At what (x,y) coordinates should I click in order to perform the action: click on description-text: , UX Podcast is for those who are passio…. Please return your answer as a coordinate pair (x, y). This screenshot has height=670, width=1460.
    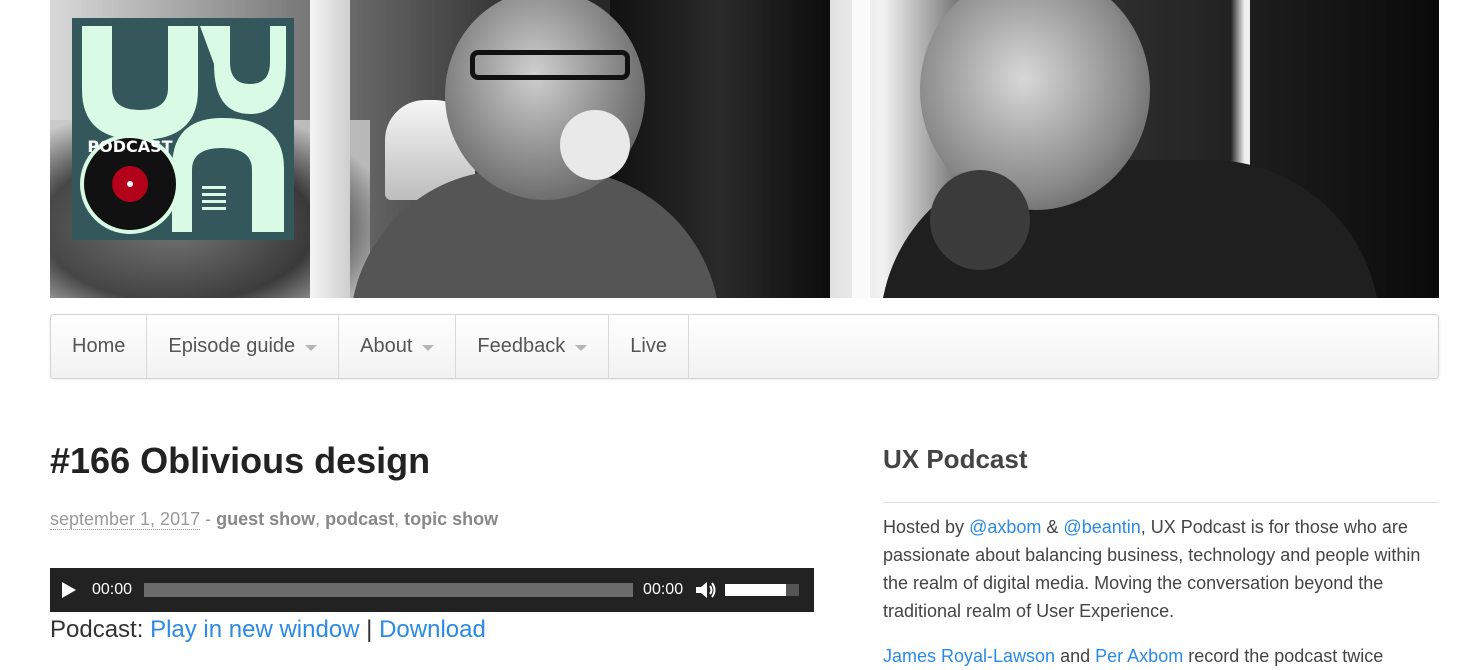
    Looking at the image, I should click on (1152, 569).